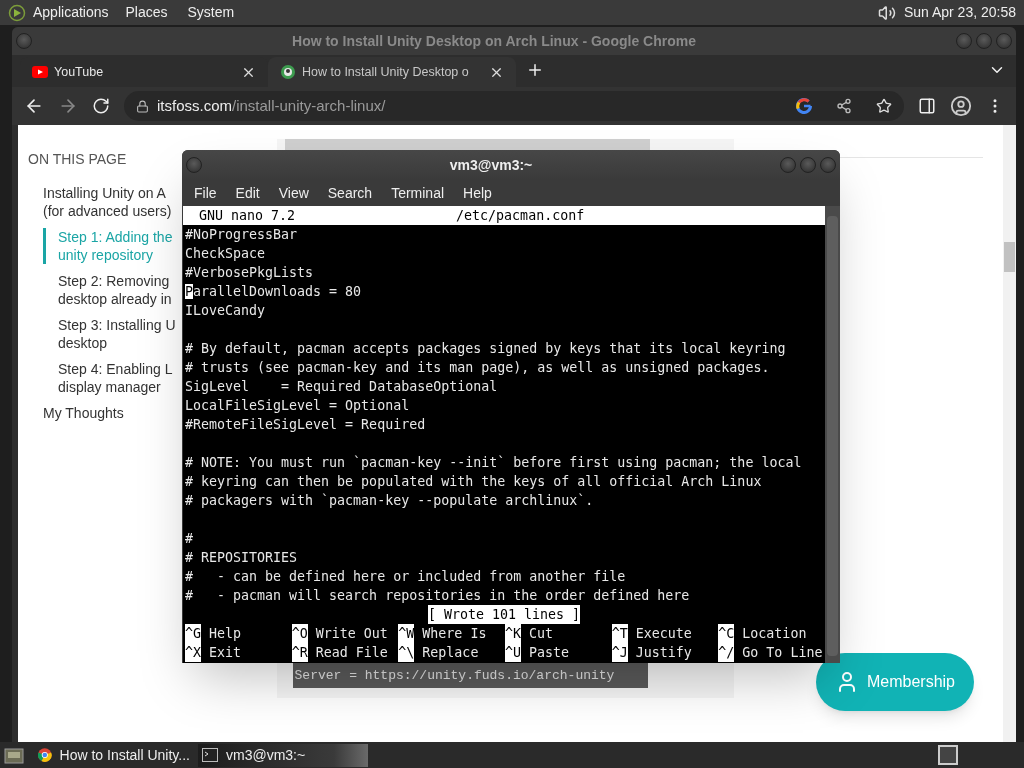 The width and height of the screenshot is (1024, 768). Describe the element at coordinates (513, 633) in the screenshot. I see `shortcut-key: ^K` at that location.